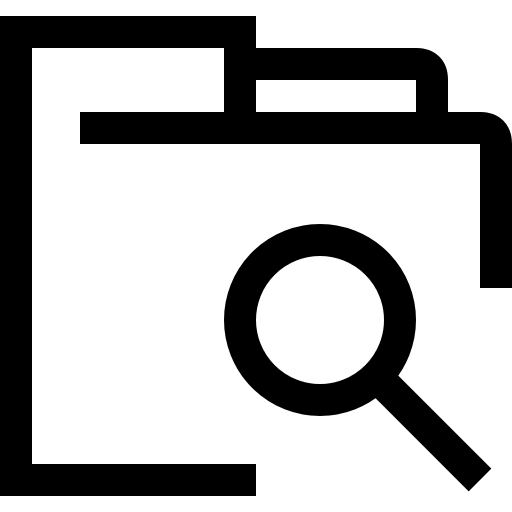 The width and height of the screenshot is (512, 512). What do you see at coordinates (320, 320) in the screenshot?
I see `magnifier-lens` at bounding box center [320, 320].